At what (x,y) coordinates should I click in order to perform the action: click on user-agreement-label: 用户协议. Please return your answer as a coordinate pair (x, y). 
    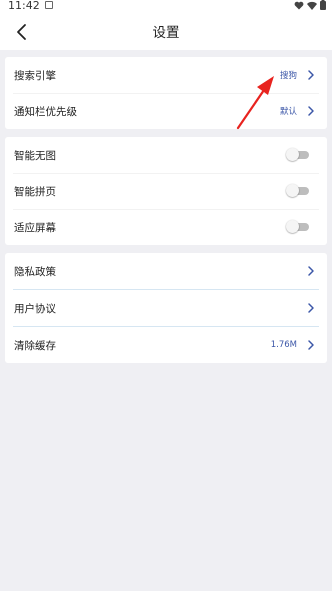
    Looking at the image, I should click on (35, 308).